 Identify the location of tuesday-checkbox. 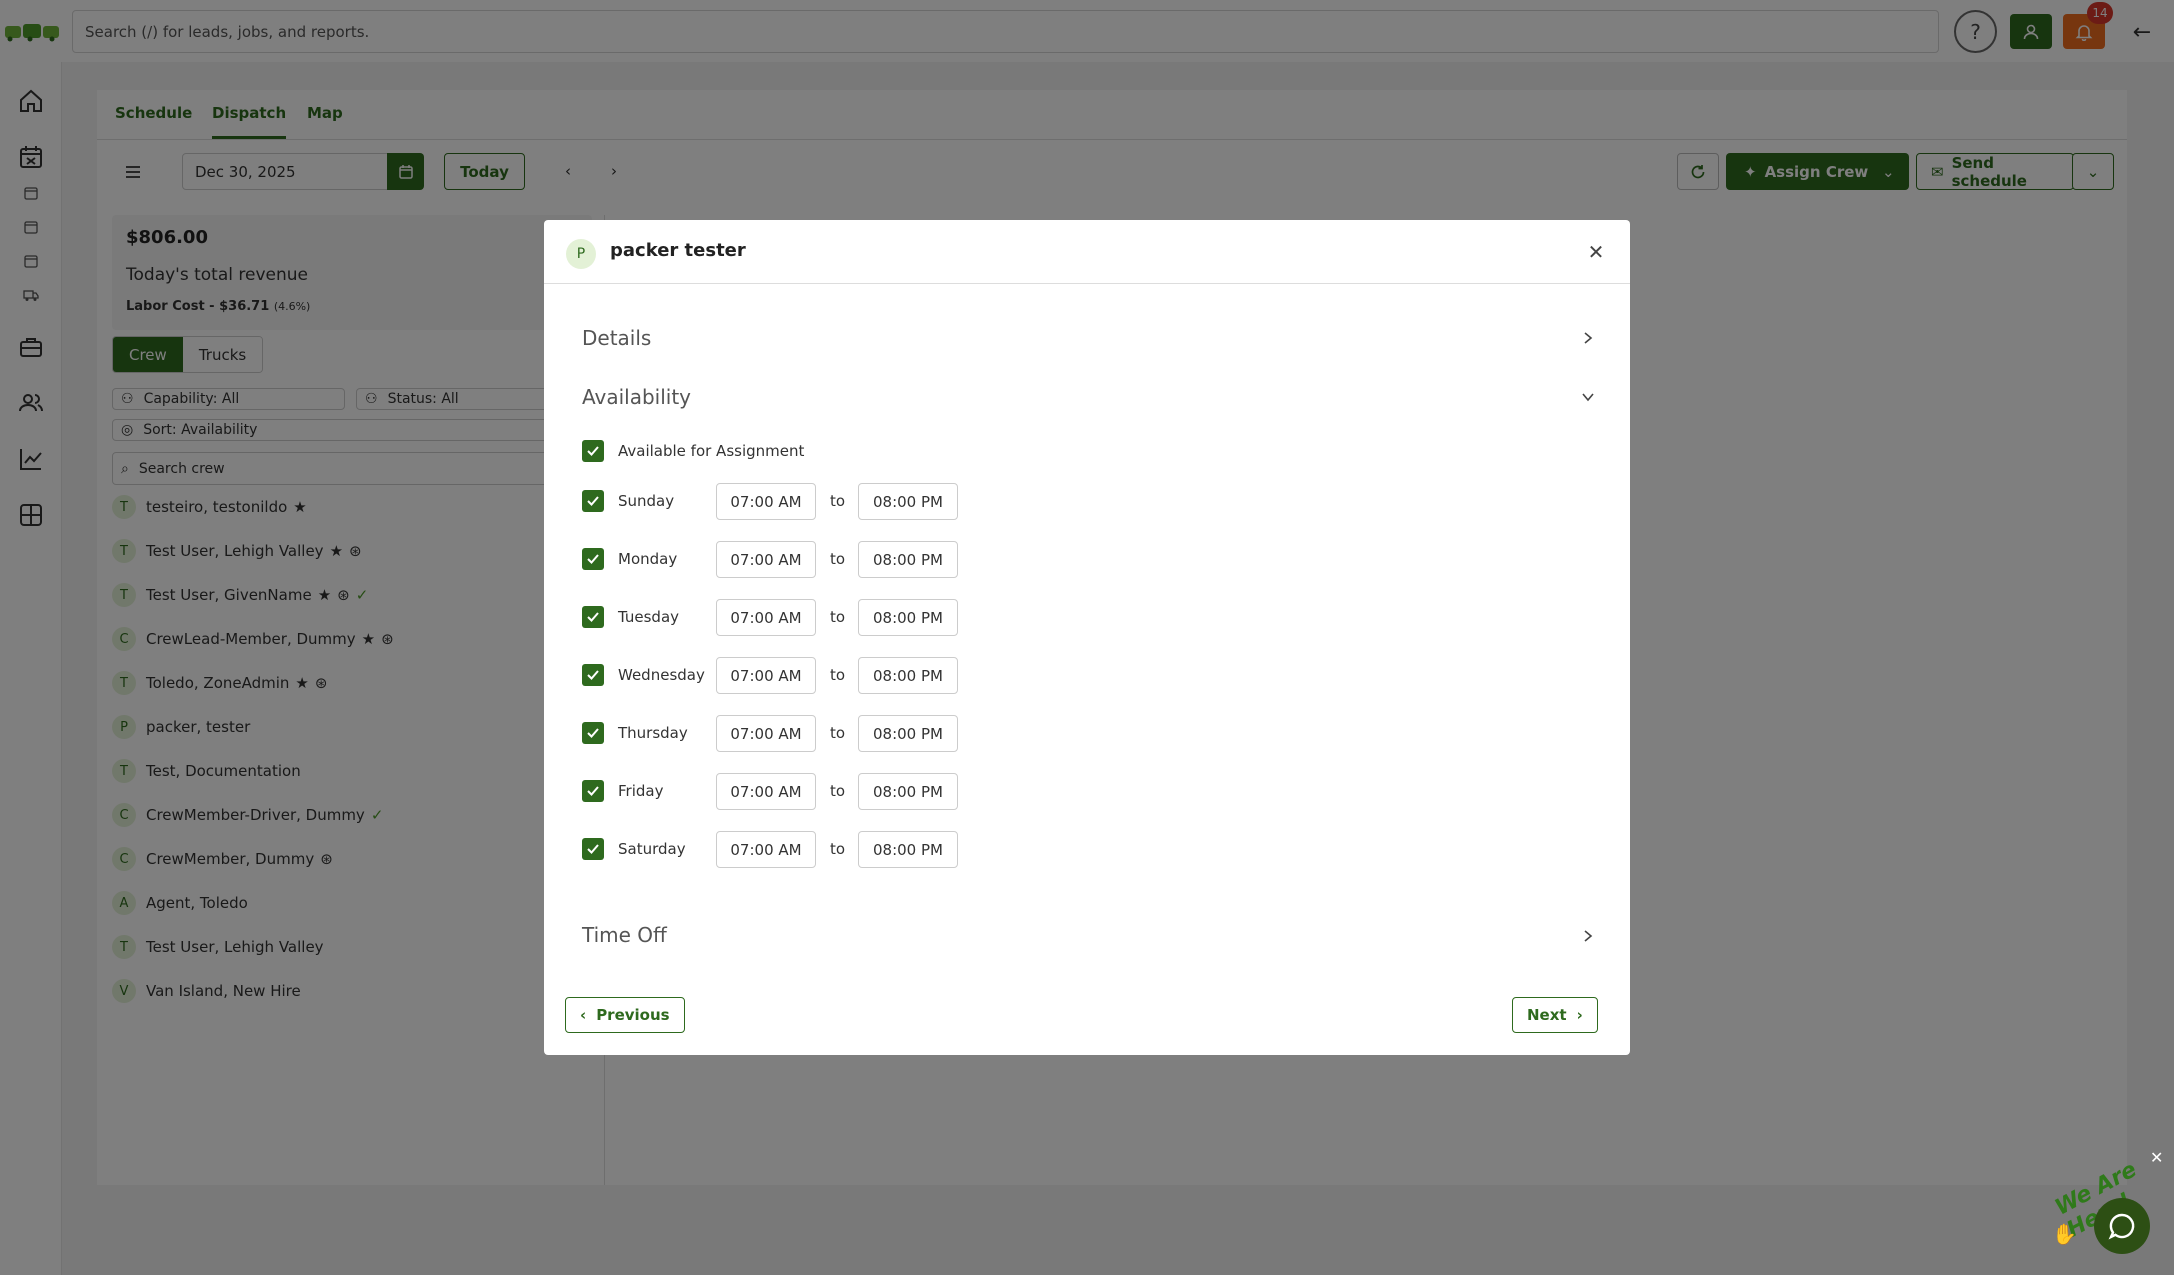
(593, 617).